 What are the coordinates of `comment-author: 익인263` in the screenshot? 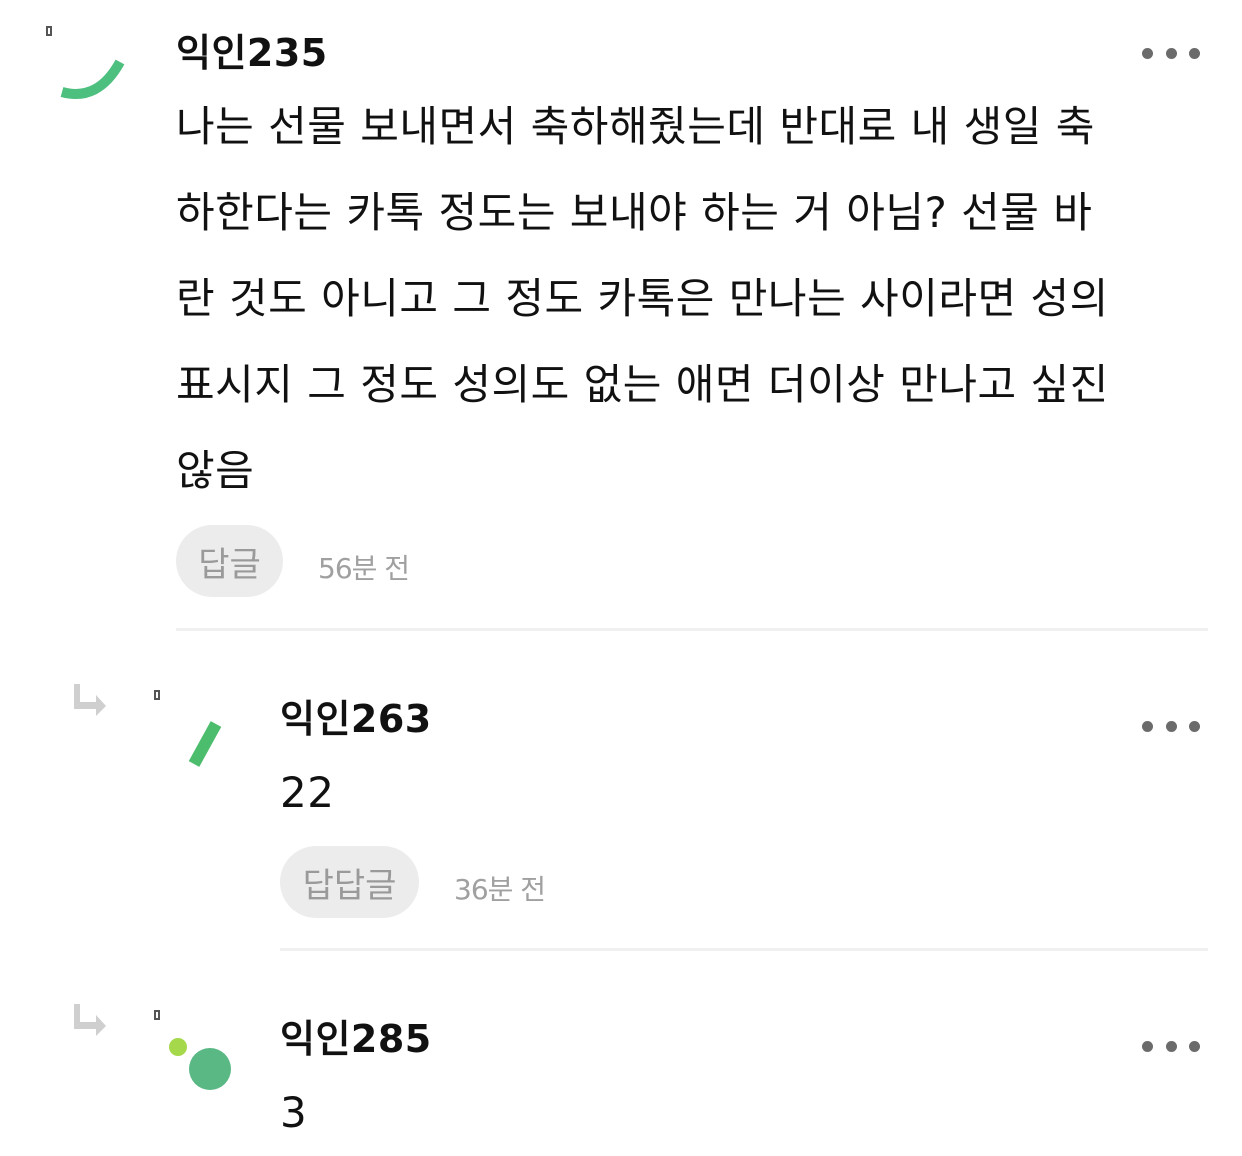 It's located at (356, 715).